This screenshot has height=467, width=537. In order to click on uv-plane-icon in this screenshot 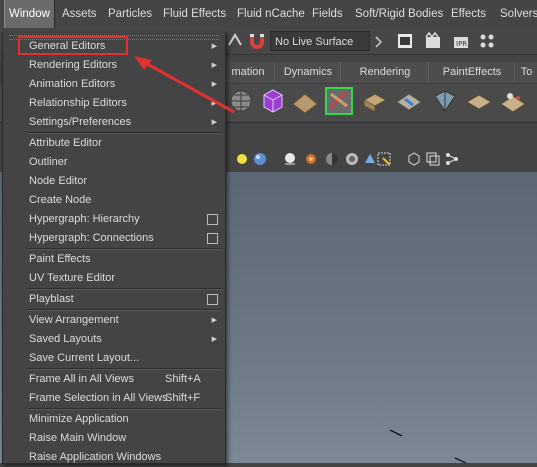, I will do `click(409, 101)`.